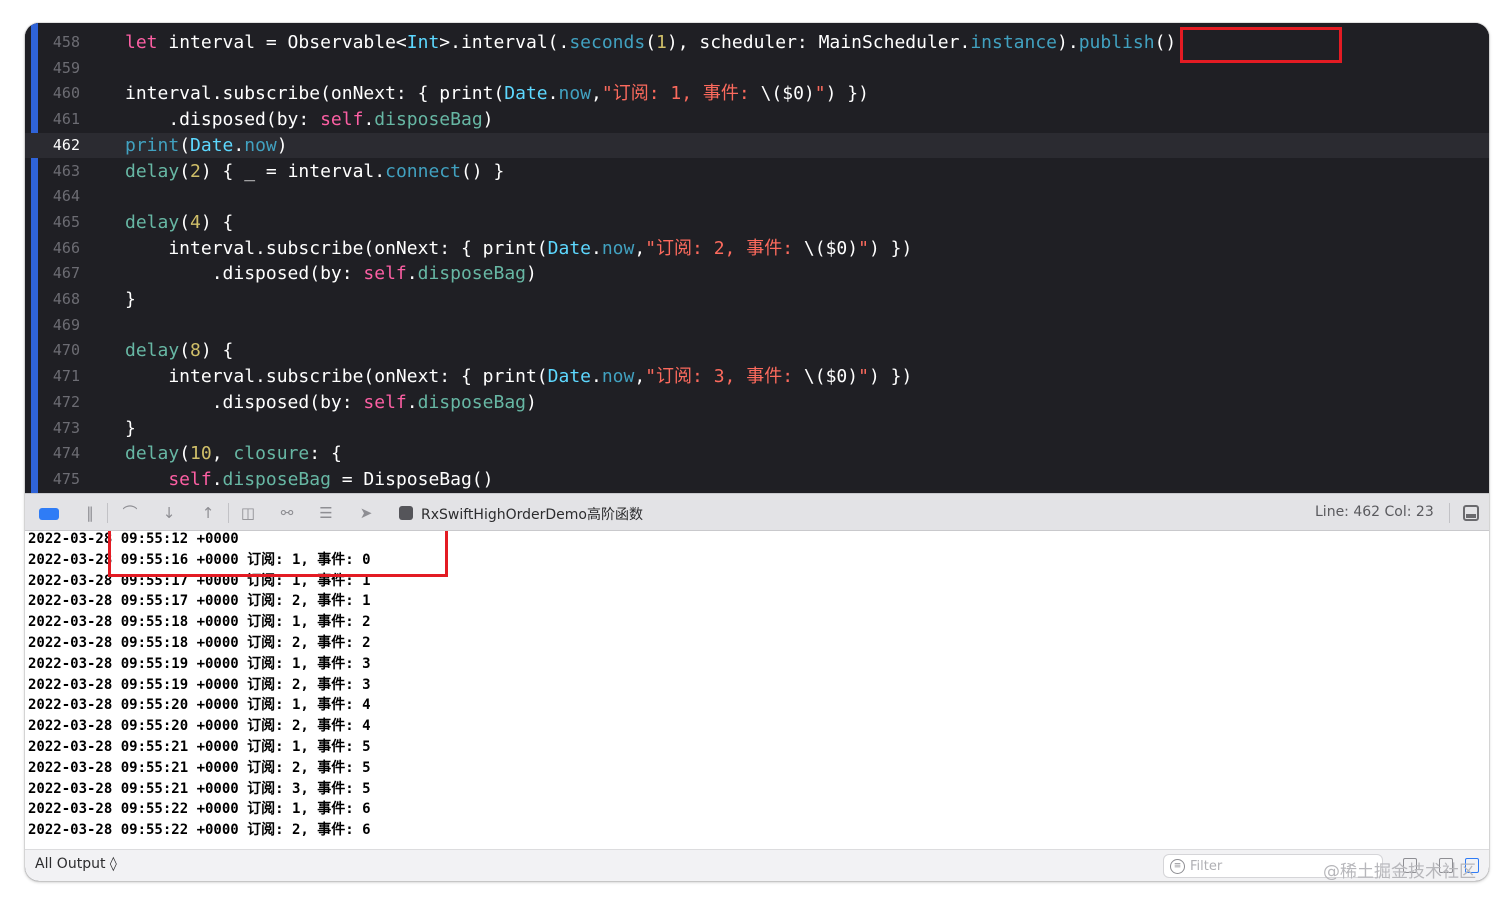 Image resolution: width=1512 pixels, height=904 pixels. Describe the element at coordinates (293, 171) in the screenshot. I see `code-token: ) { _ = interval.` at that location.